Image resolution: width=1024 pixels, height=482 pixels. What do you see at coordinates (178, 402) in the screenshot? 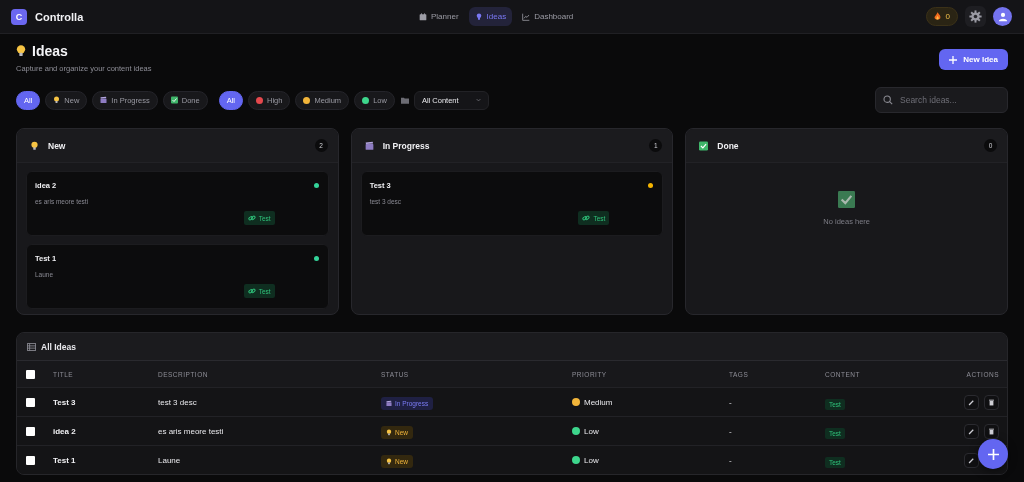
I see `description-cell-text: test 3 desc` at bounding box center [178, 402].